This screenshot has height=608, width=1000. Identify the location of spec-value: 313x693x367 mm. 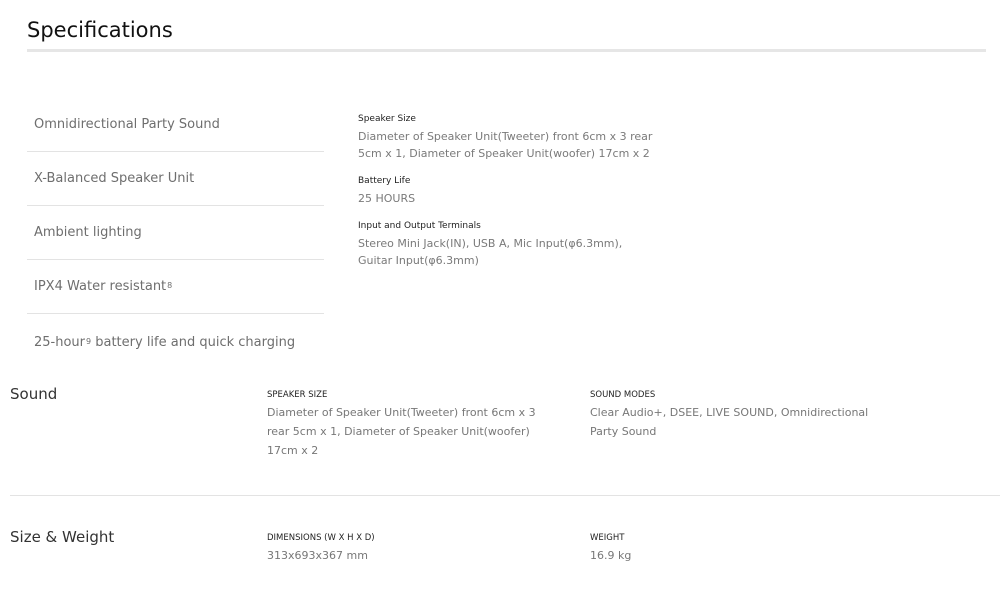
(317, 555).